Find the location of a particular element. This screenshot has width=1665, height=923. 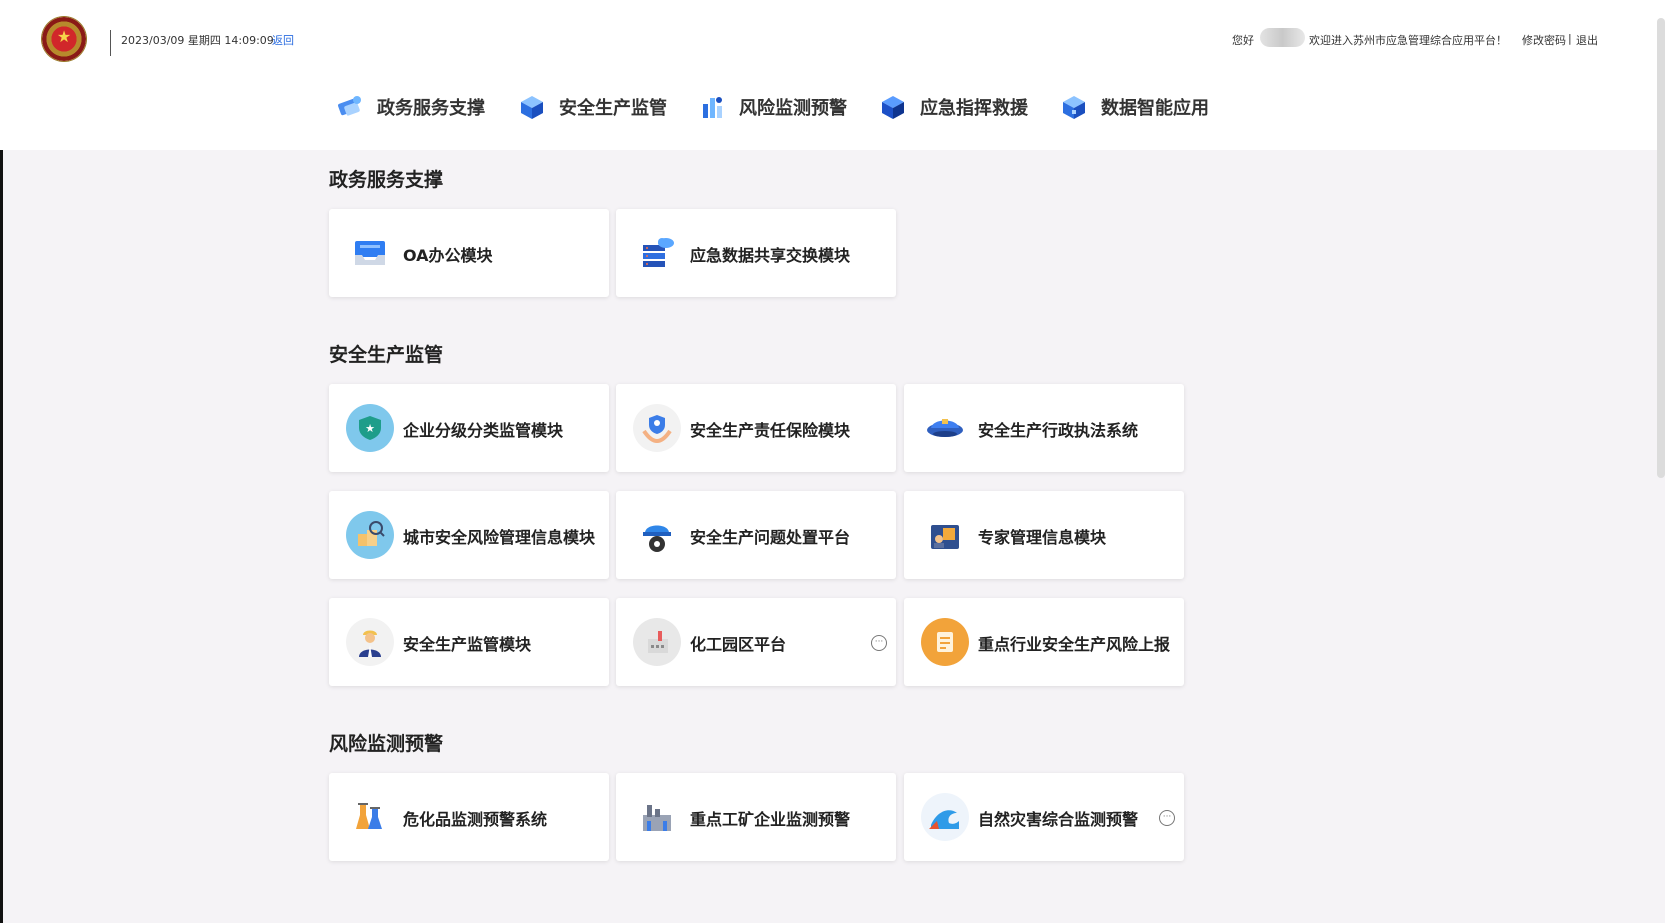

module-label: 化工园区平台 is located at coordinates (738, 644).